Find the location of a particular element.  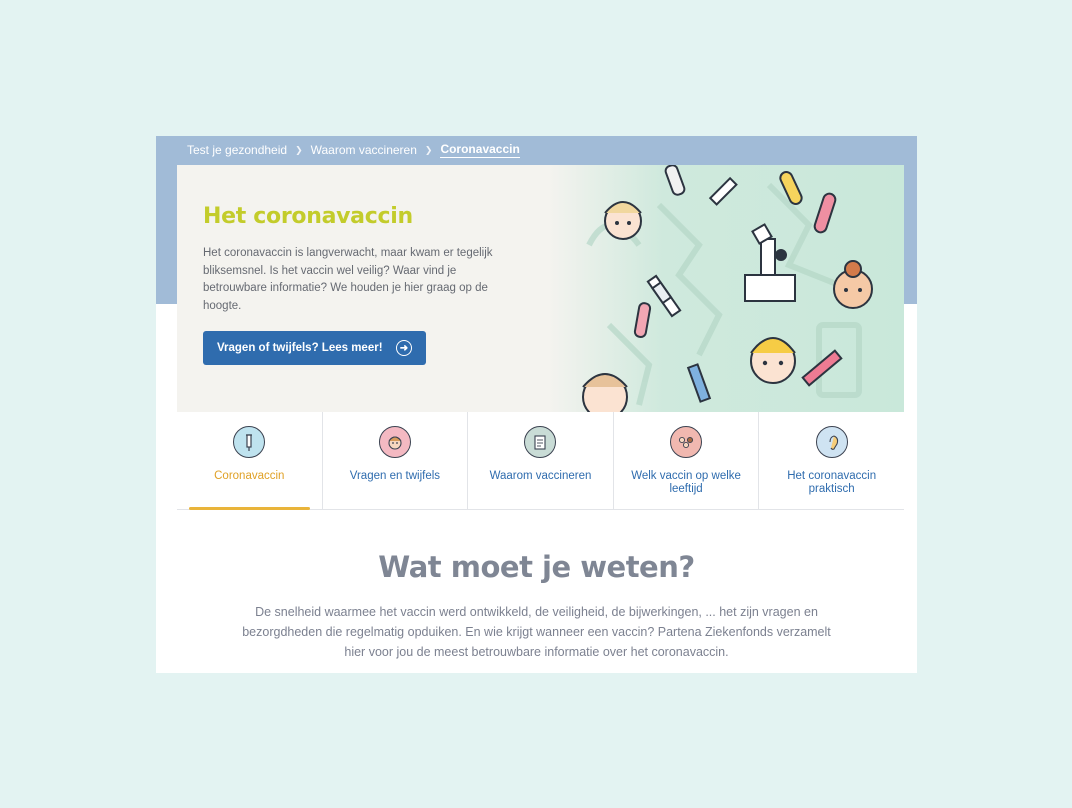

hero-title: Het coronavaccin is located at coordinates (308, 216).